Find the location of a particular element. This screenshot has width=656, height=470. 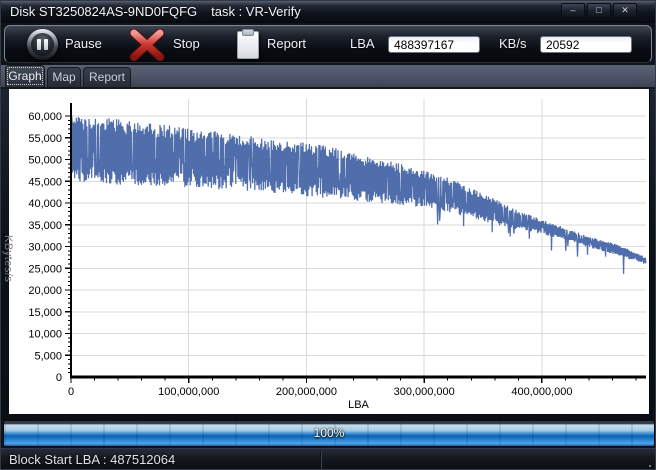

maximize-button: □ is located at coordinates (599, 10).